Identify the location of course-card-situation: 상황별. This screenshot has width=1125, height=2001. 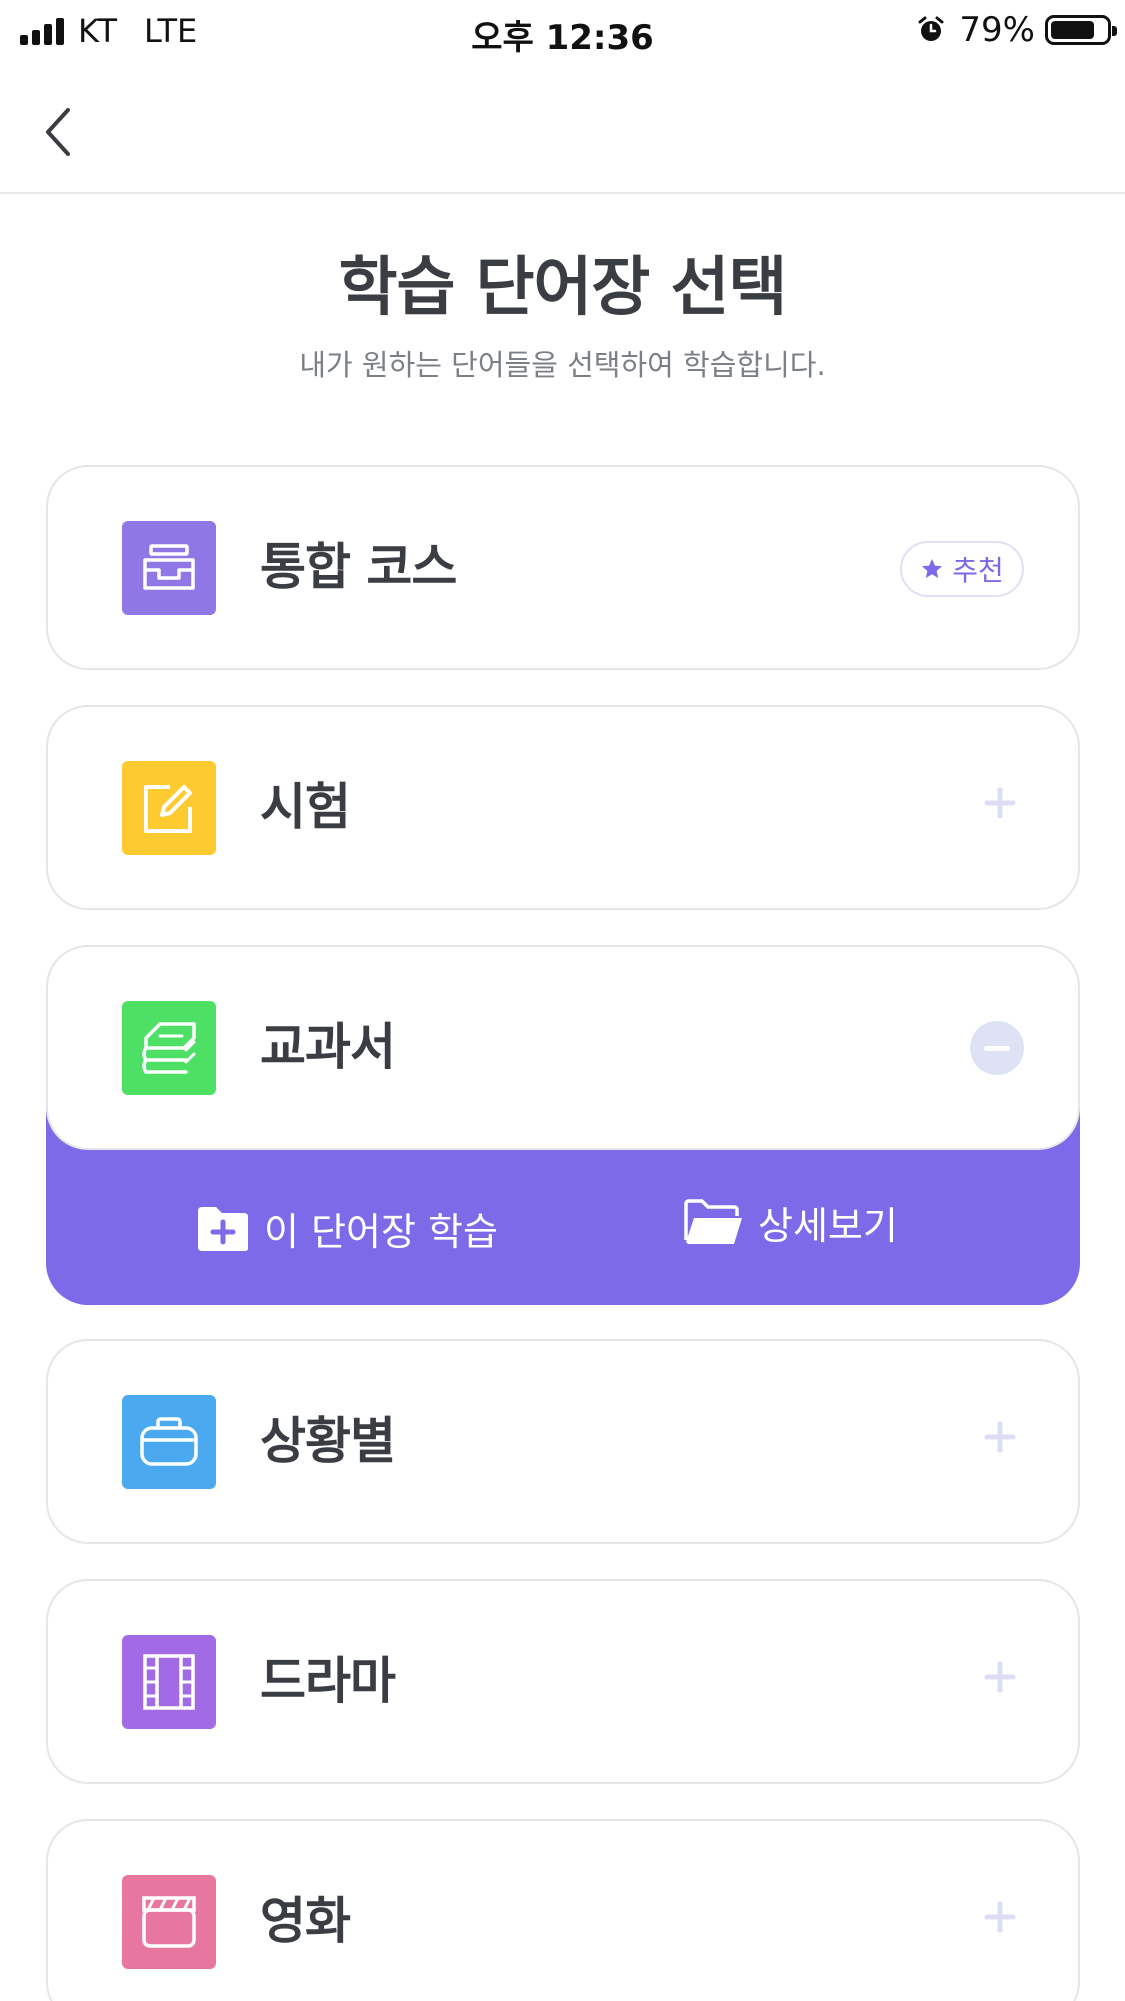
(563, 1441).